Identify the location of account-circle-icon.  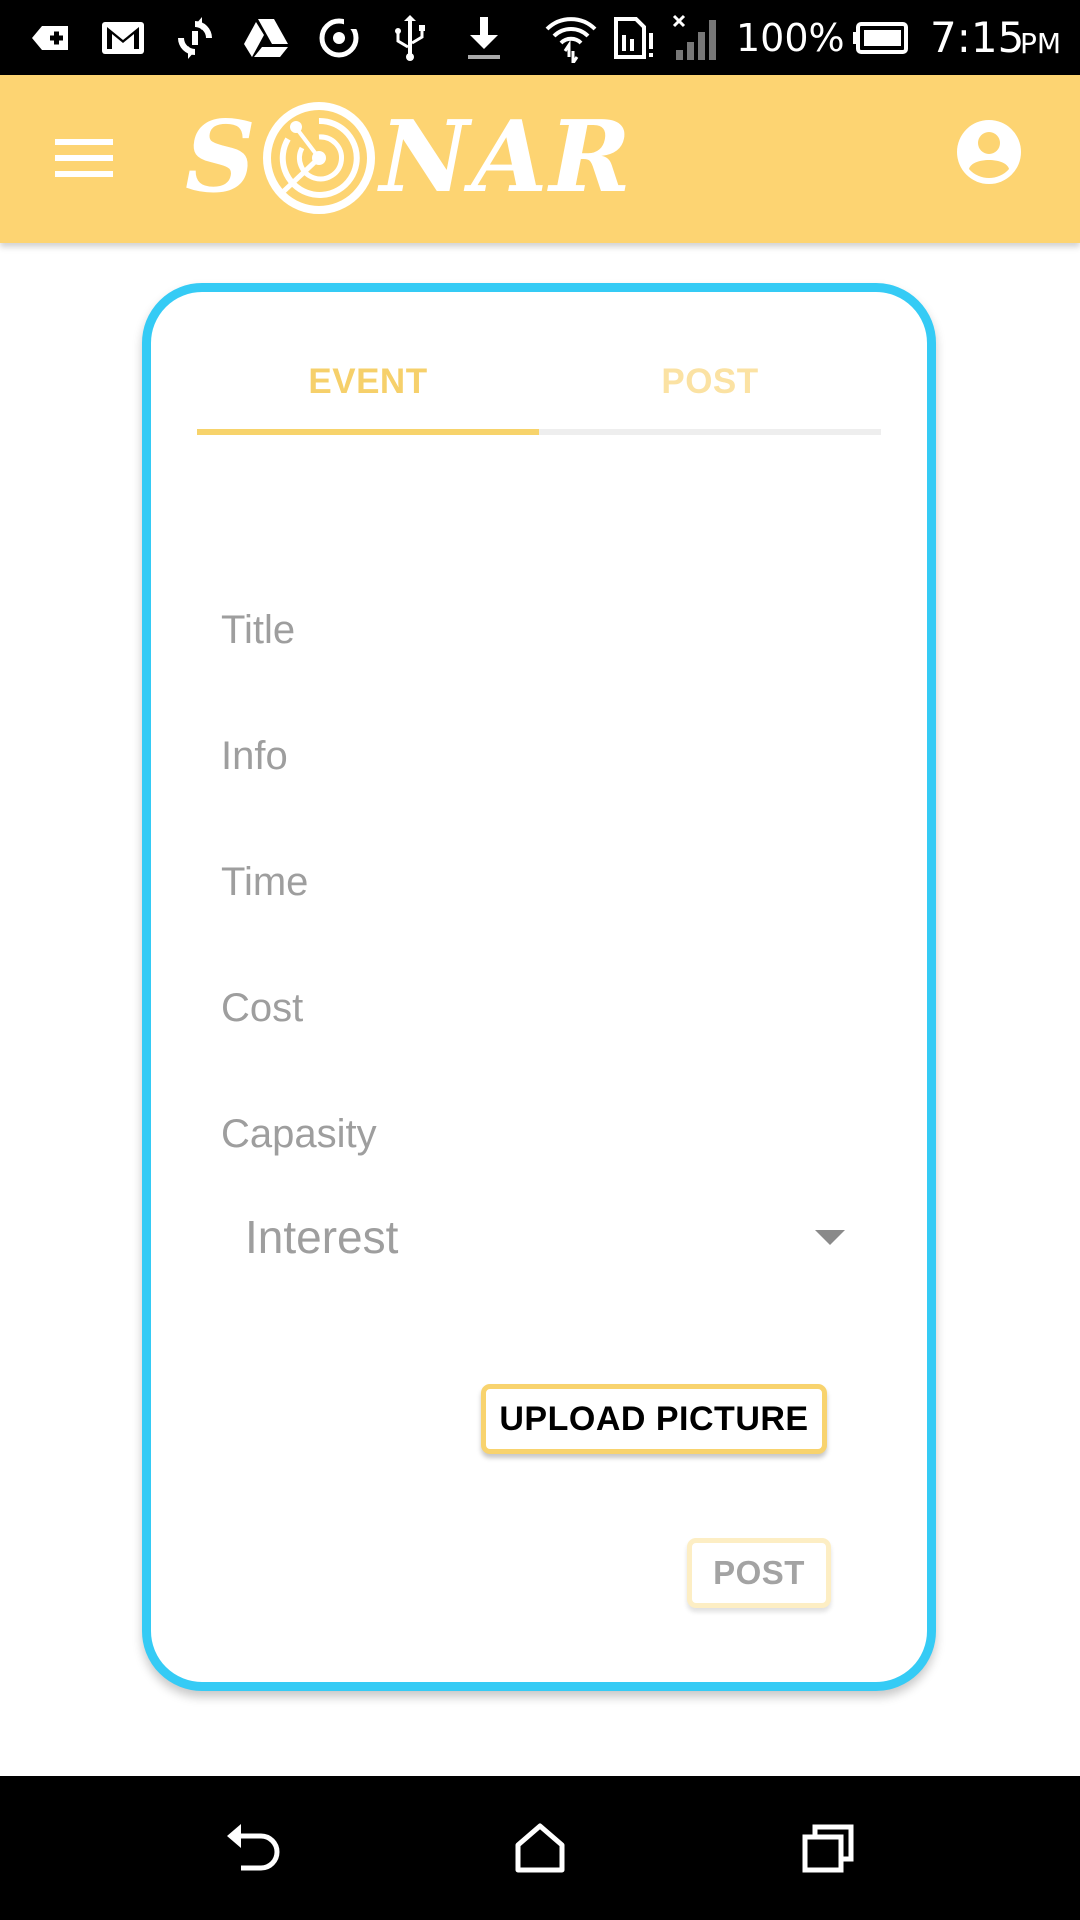
(989, 152).